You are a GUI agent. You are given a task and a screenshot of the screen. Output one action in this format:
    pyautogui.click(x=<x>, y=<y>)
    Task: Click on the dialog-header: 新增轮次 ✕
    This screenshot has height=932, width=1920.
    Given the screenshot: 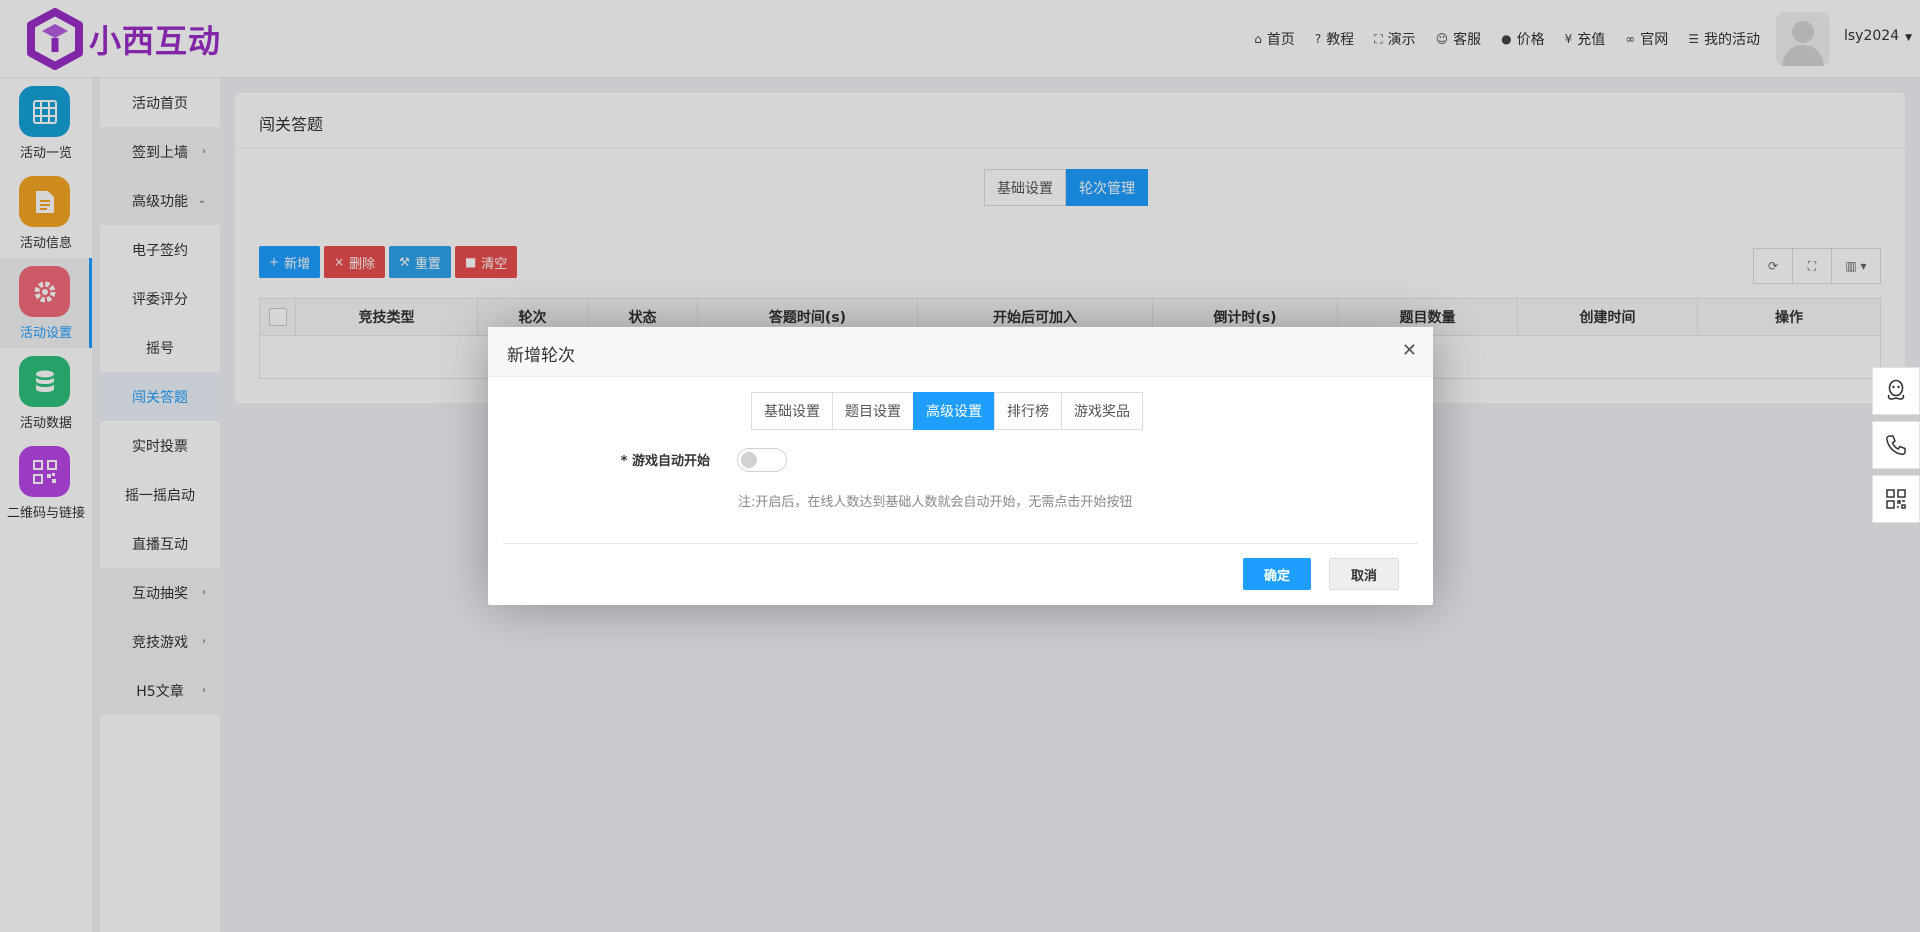 What is the action you would take?
    pyautogui.click(x=960, y=352)
    